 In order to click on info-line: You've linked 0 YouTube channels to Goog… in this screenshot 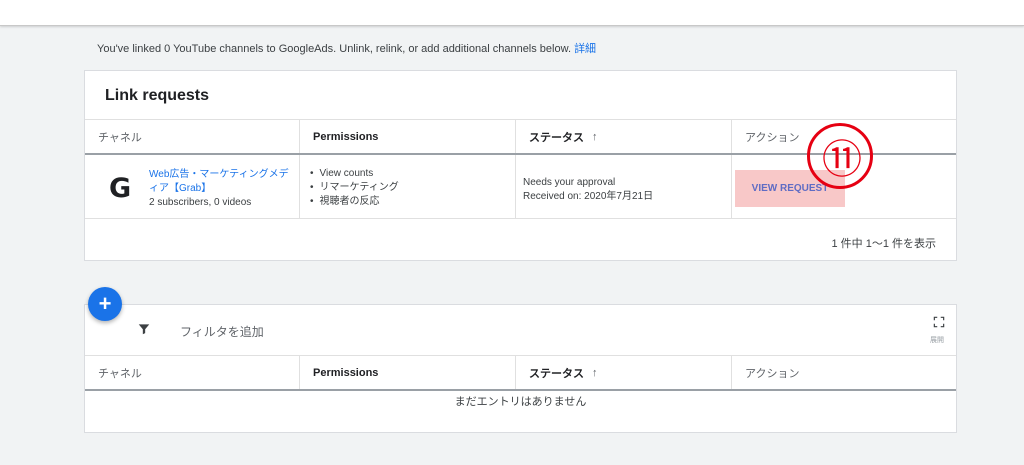, I will do `click(346, 48)`.